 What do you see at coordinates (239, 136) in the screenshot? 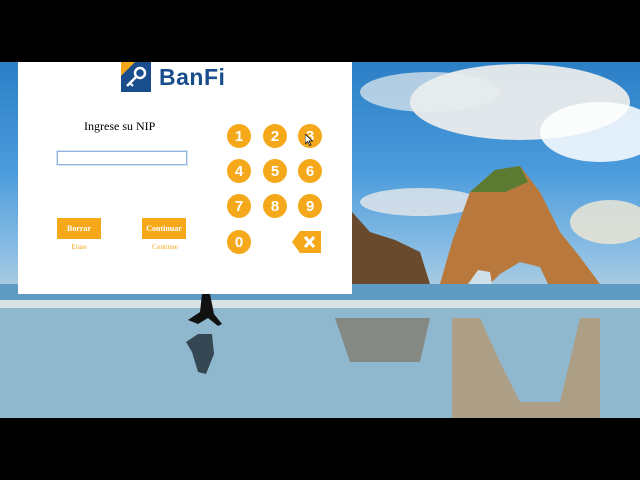
I see `keypad-key-1: 1` at bounding box center [239, 136].